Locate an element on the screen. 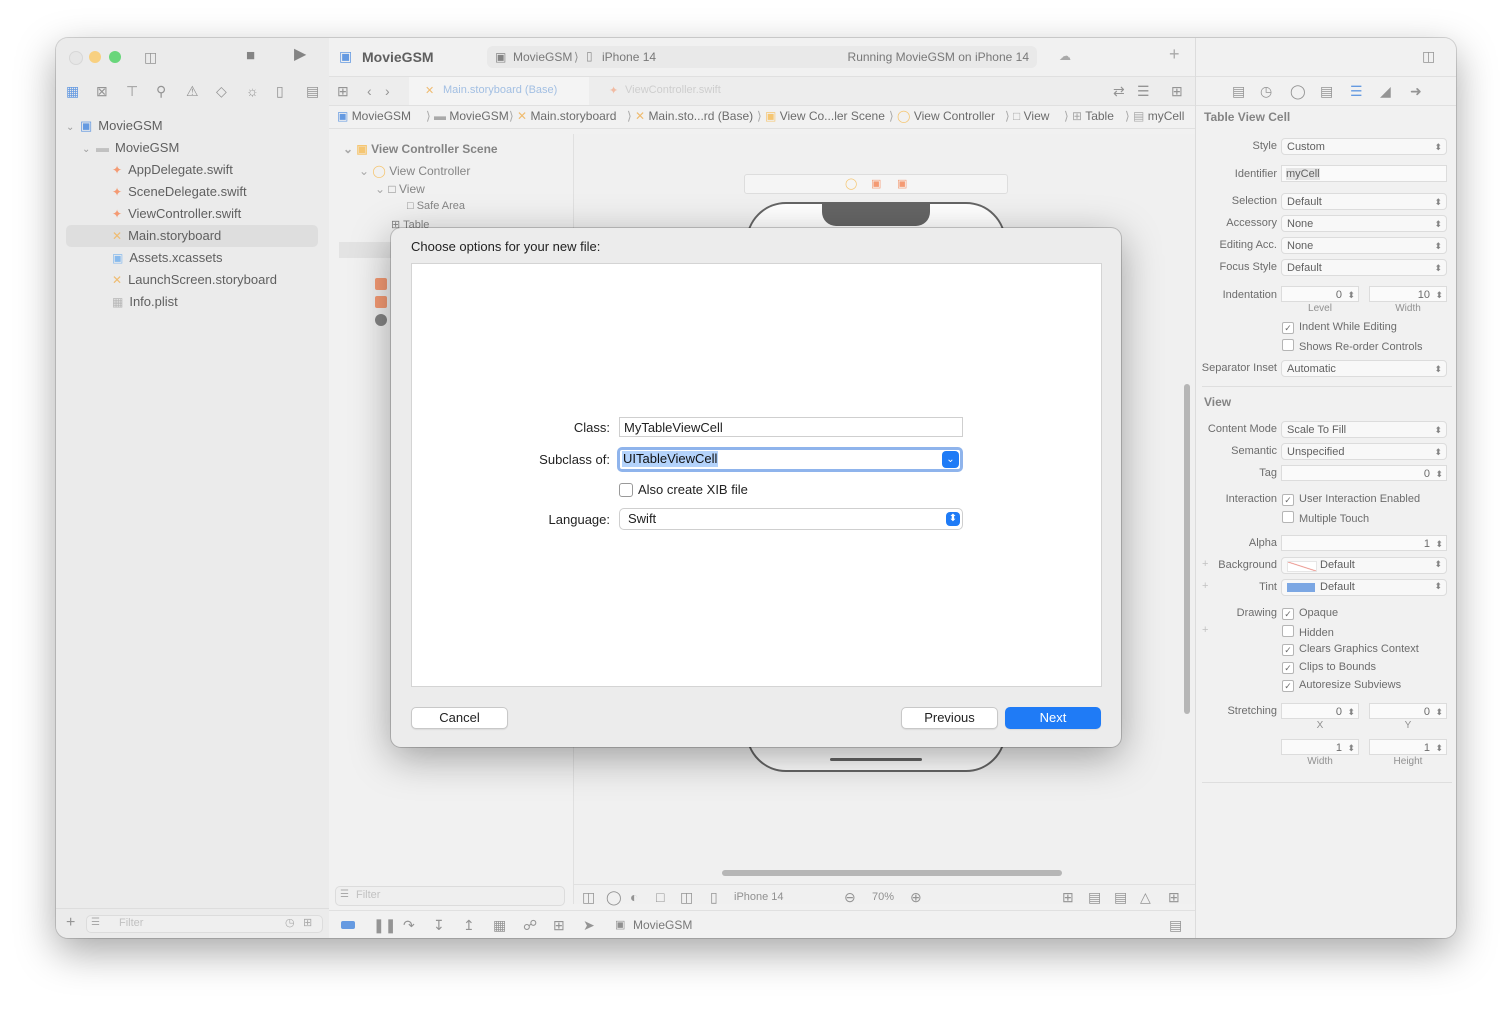 This screenshot has width=1512, height=1012. class-label: Class: is located at coordinates (591, 427).